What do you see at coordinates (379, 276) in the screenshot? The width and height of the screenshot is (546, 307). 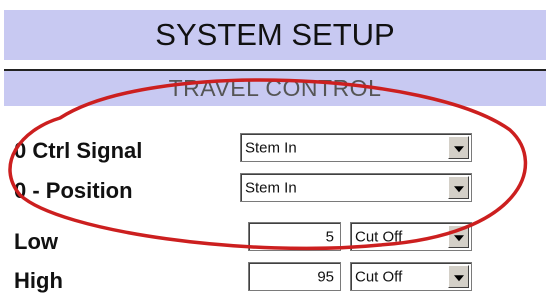 I see `high-cutoff-select-value: Cut Off` at bounding box center [379, 276].